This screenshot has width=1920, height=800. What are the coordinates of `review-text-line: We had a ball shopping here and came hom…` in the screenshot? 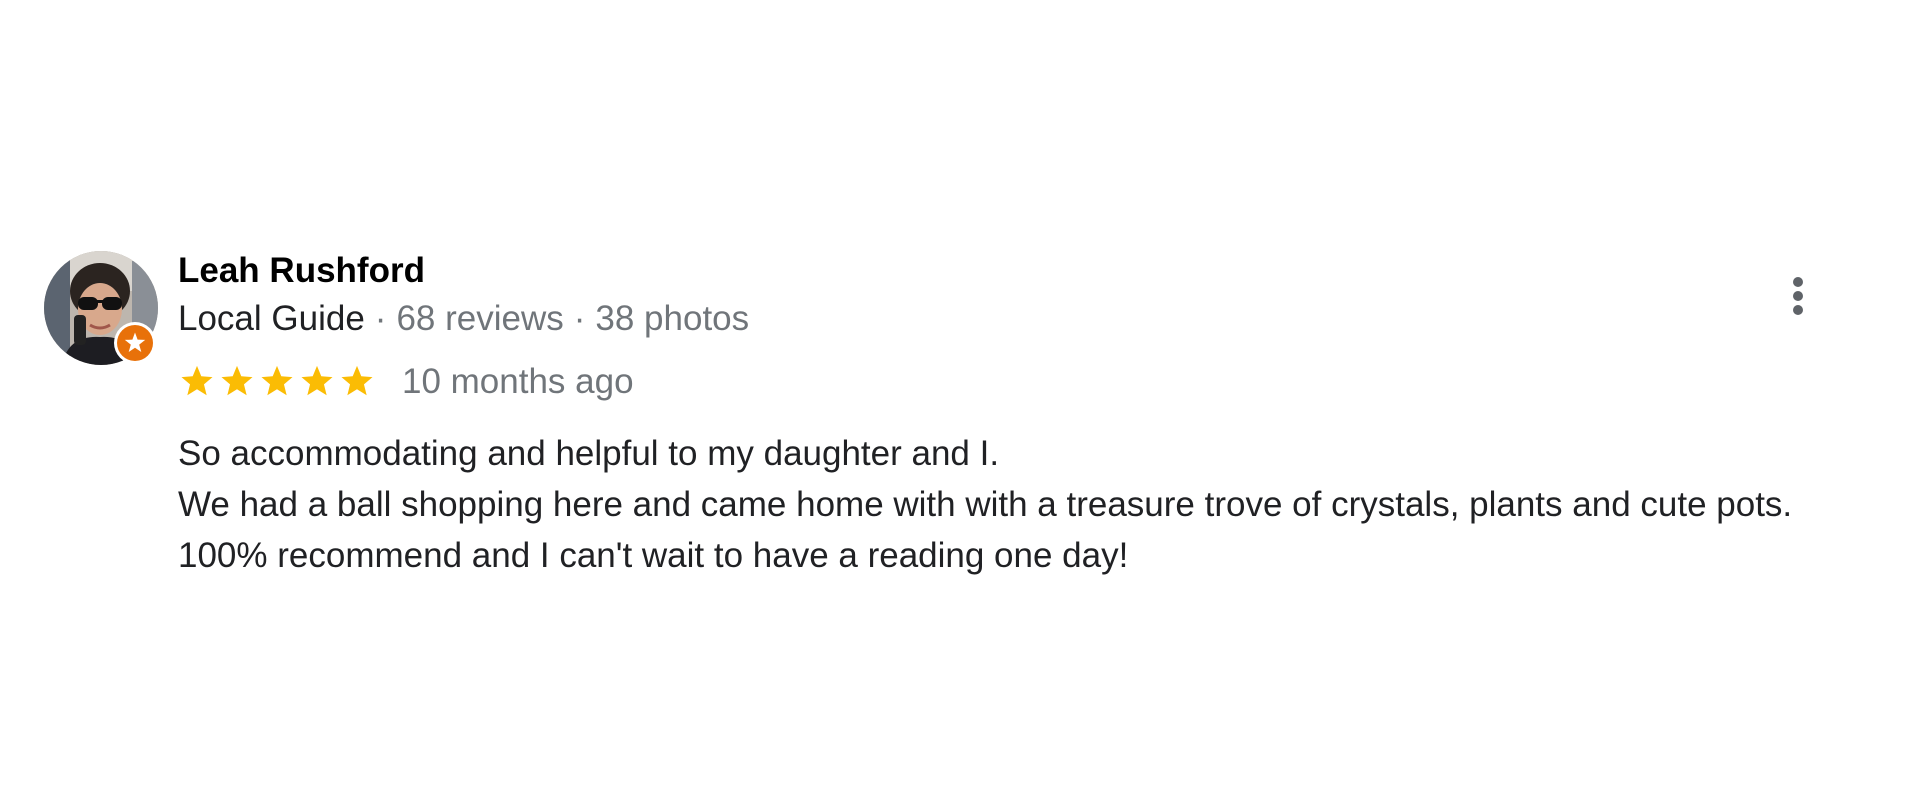 It's located at (985, 504).